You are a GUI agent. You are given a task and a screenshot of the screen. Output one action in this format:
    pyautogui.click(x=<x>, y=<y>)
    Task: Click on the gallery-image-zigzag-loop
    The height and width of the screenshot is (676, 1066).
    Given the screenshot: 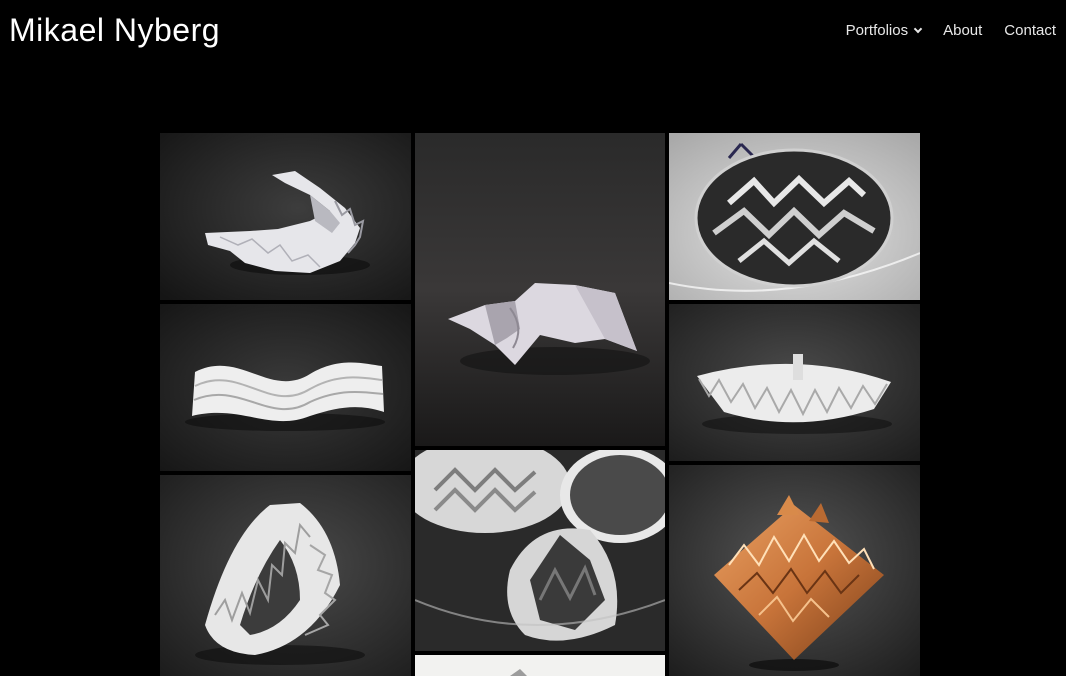 What is the action you would take?
    pyautogui.click(x=285, y=575)
    